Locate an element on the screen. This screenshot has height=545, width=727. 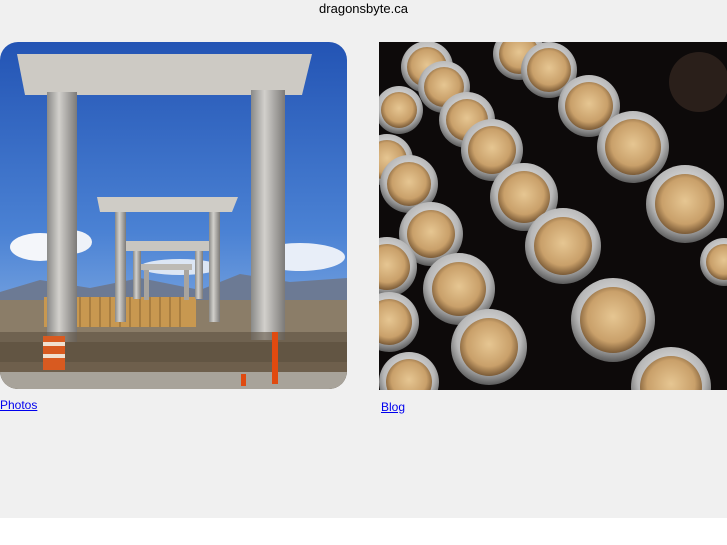
photos-link: Photos is located at coordinates (18, 405).